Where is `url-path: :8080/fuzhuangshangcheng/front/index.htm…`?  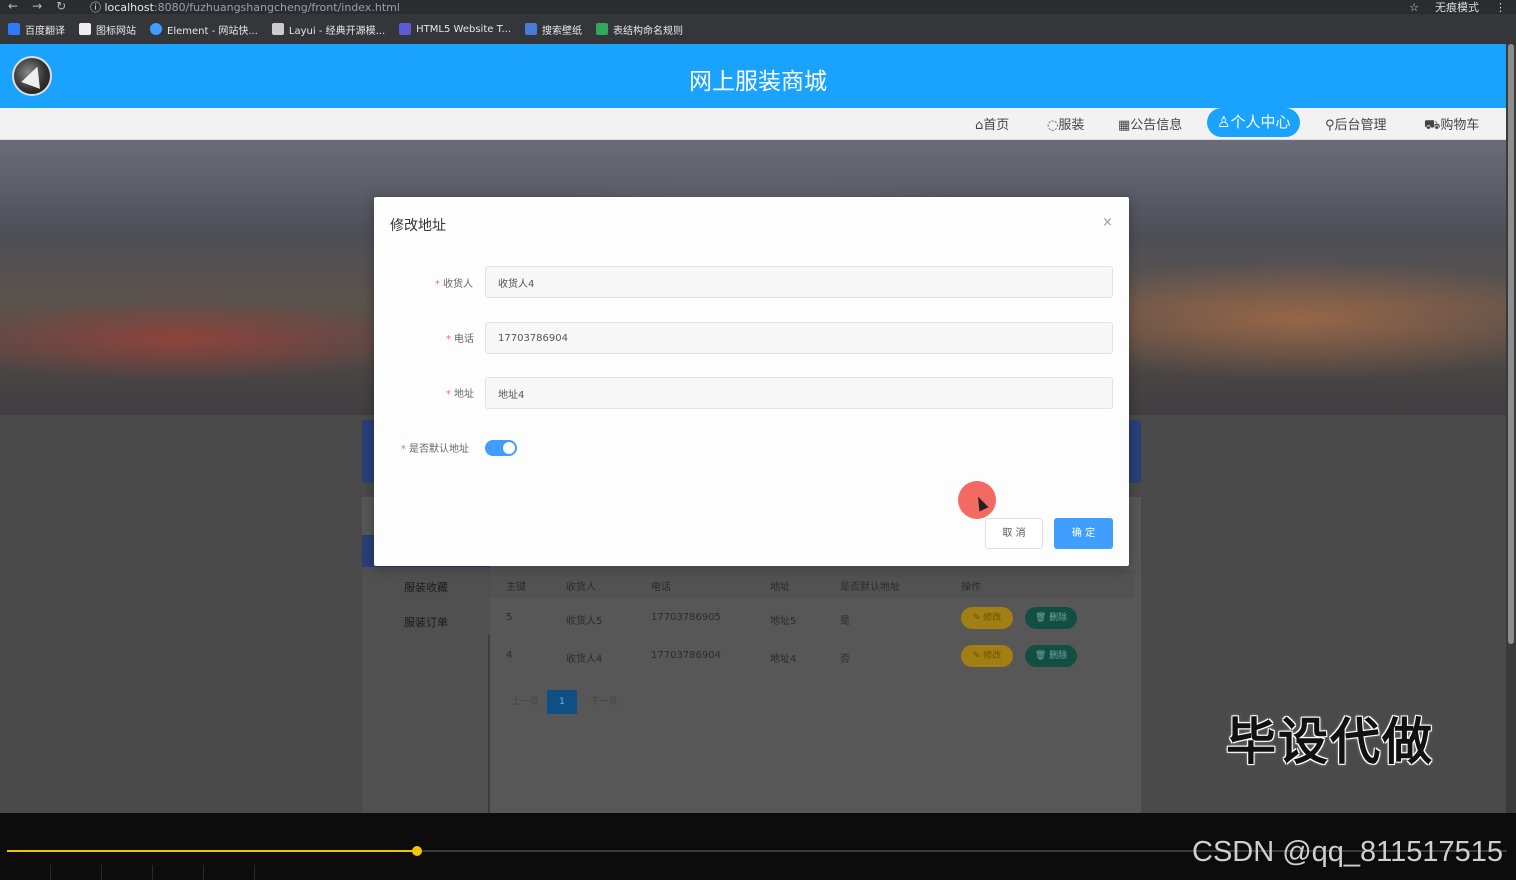 url-path: :8080/fuzhuangshangcheng/front/index.htm… is located at coordinates (276, 7).